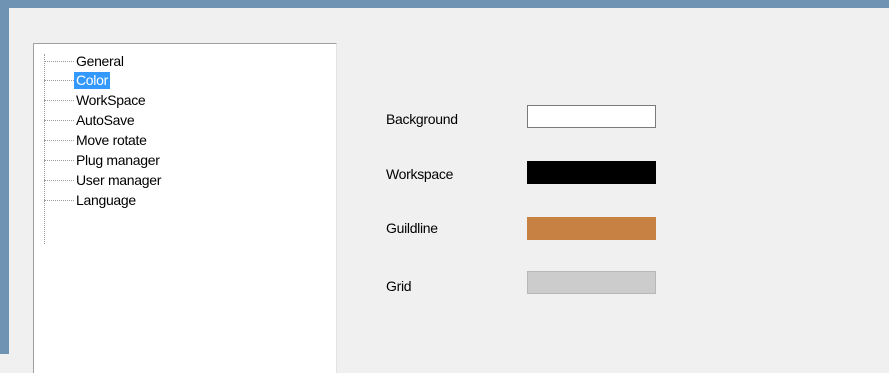 The width and height of the screenshot is (889, 373). Describe the element at coordinates (591, 116) in the screenshot. I see `background-color-swatch` at that location.